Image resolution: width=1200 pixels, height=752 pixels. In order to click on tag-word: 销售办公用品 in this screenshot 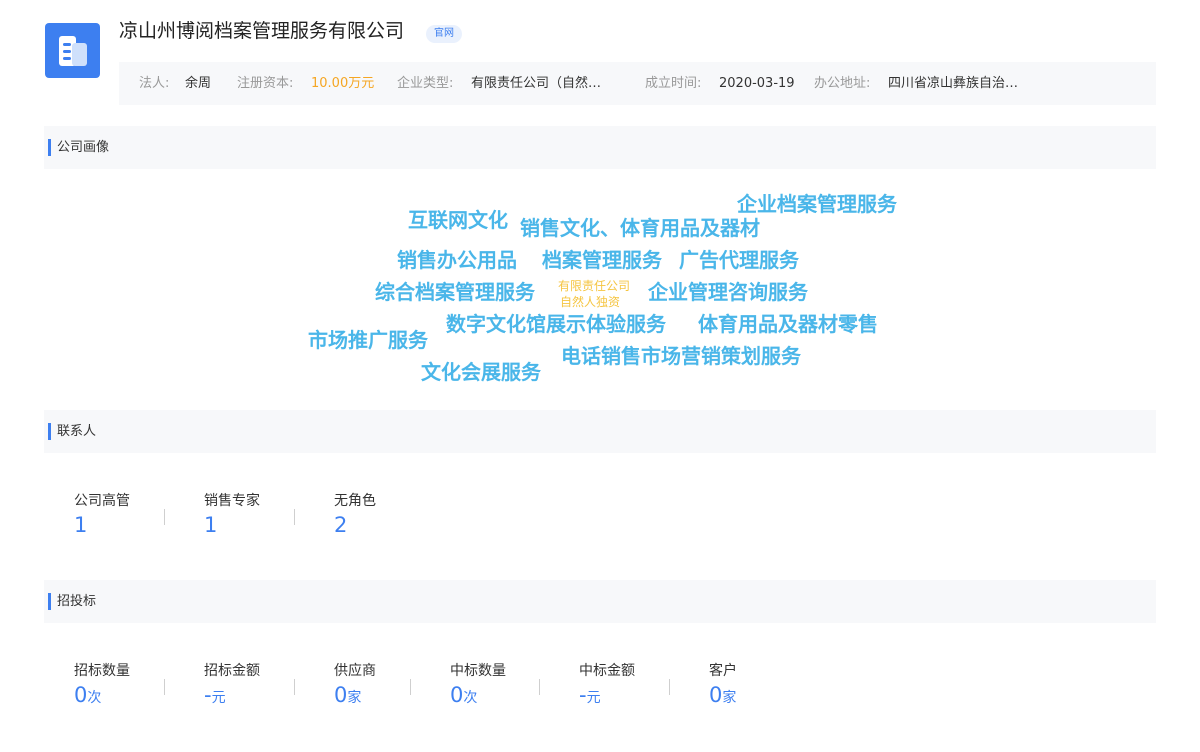, I will do `click(457, 260)`.